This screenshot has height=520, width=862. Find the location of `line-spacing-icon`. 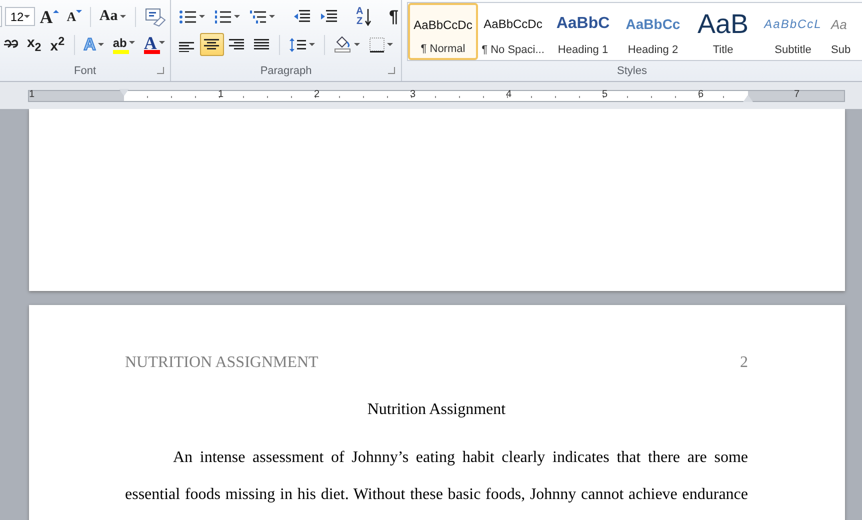

line-spacing-icon is located at coordinates (298, 44).